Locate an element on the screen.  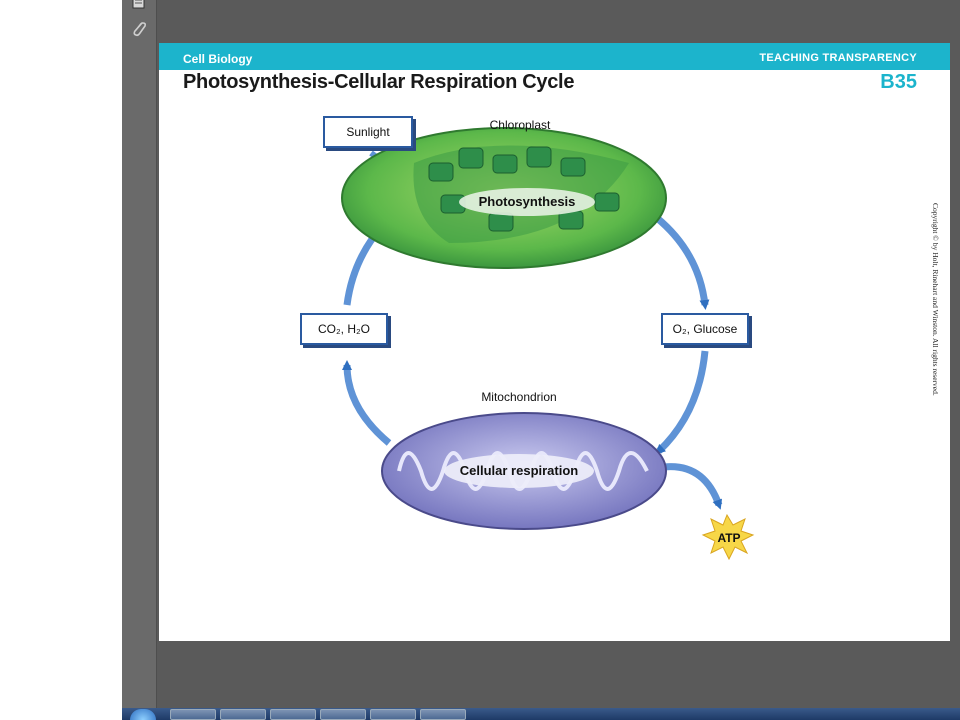
taskbar-button-office is located at coordinates (393, 714).